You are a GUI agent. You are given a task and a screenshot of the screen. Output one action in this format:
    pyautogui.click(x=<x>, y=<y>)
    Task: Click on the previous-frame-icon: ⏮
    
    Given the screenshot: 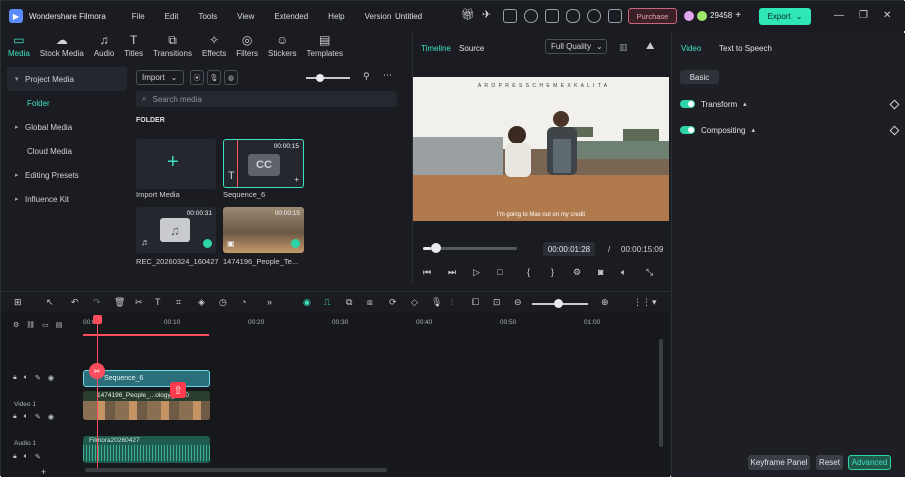 What is the action you would take?
    pyautogui.click(x=427, y=272)
    